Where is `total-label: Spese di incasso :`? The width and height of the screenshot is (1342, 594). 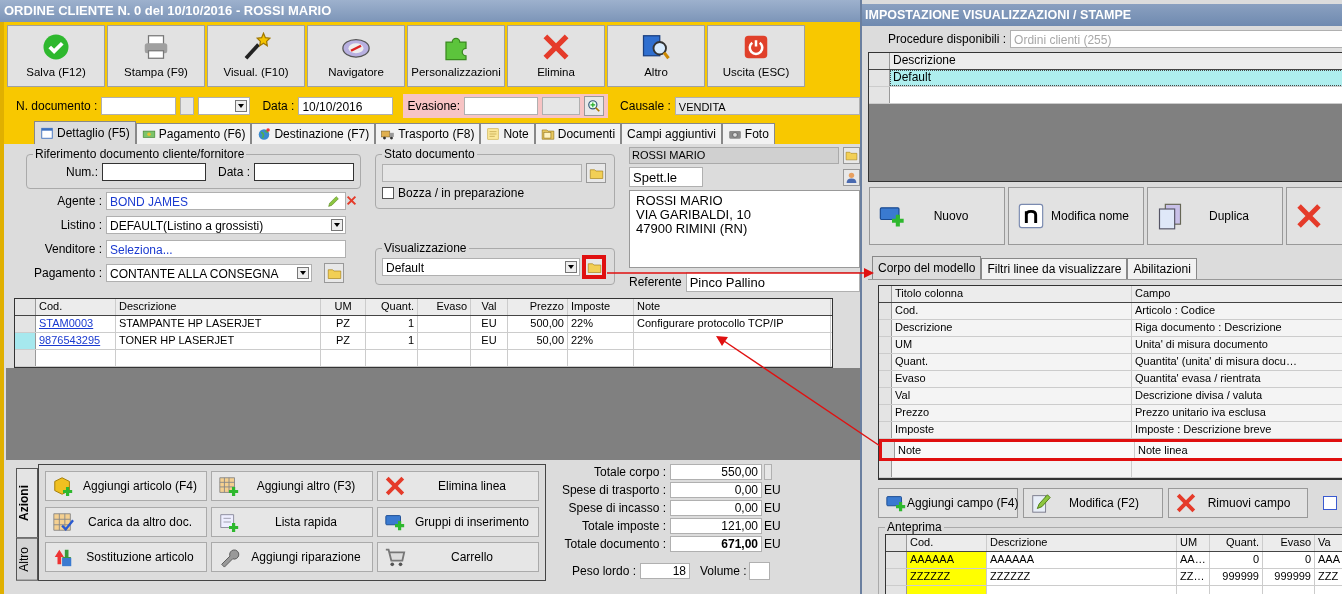 total-label: Spese di incasso : is located at coordinates (617, 508).